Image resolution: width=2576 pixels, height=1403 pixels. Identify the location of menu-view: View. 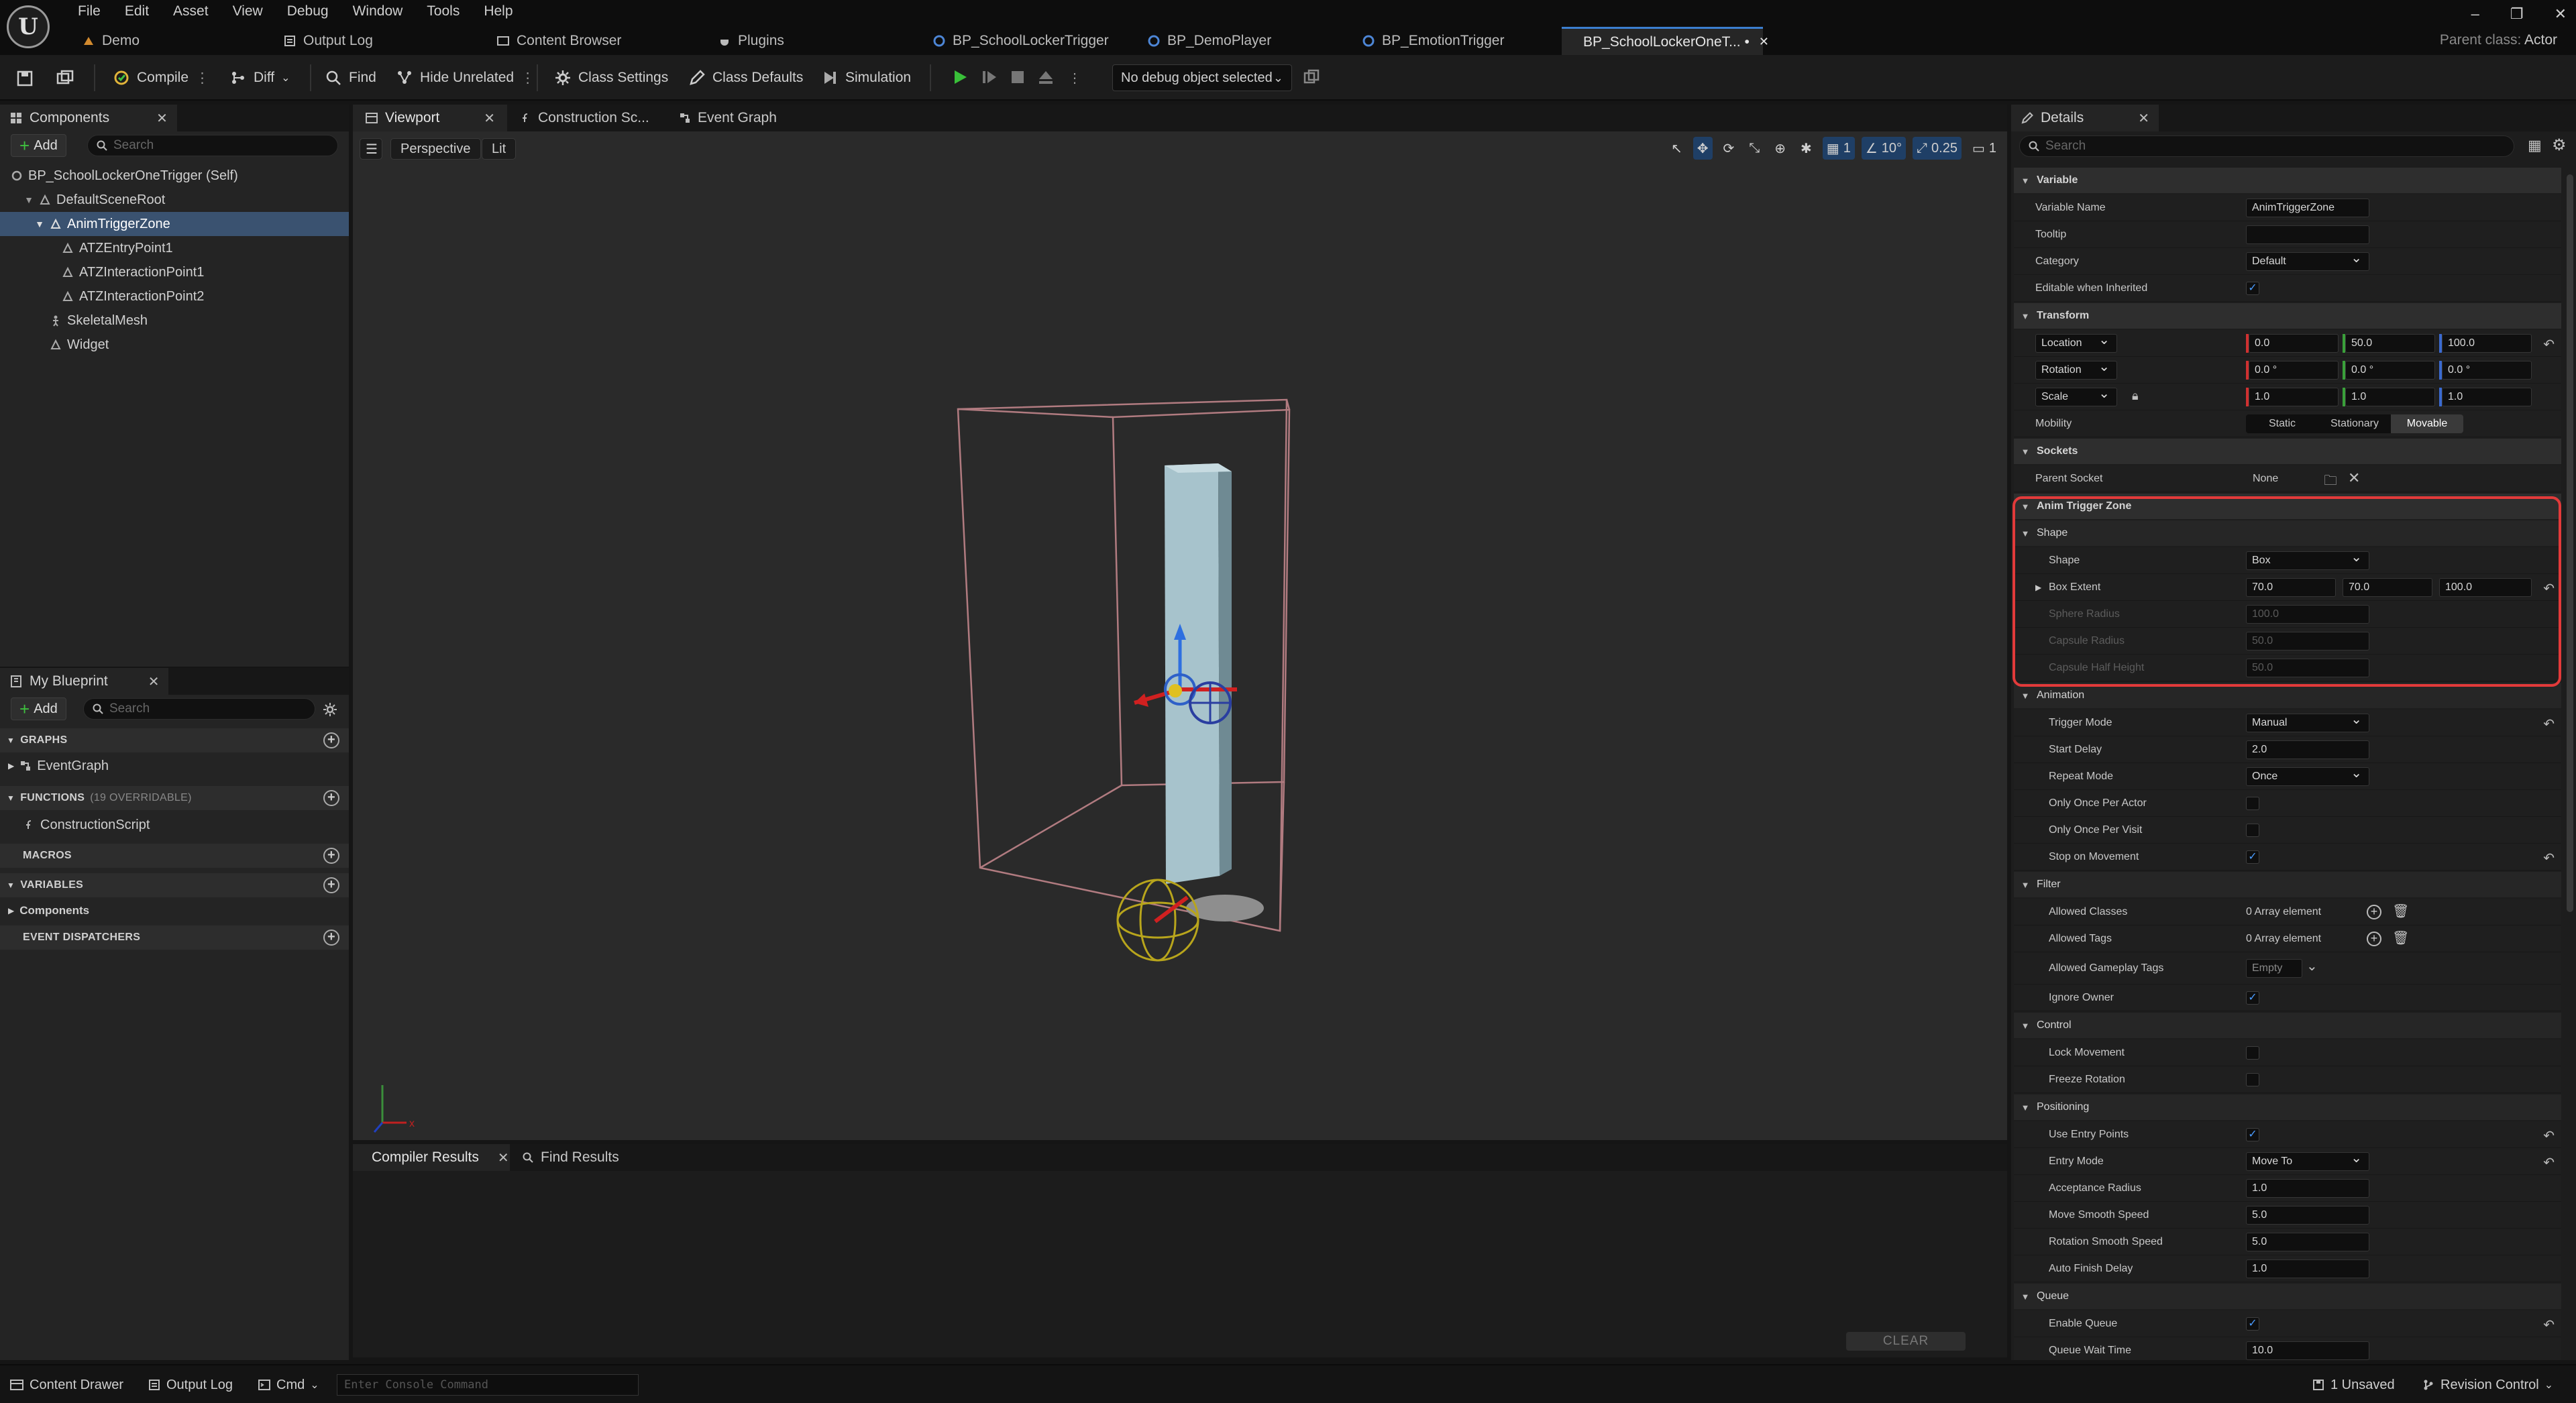
(248, 11).